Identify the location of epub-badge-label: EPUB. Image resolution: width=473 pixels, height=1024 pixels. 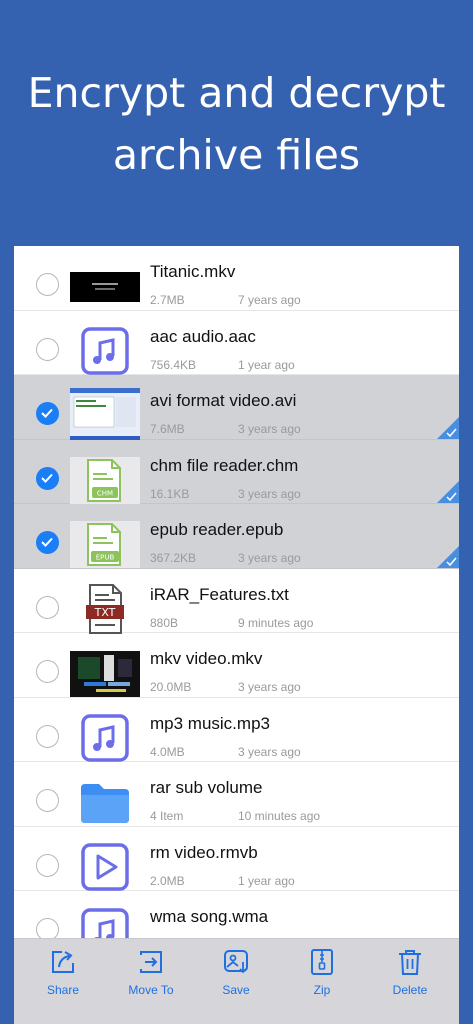
(105, 558).